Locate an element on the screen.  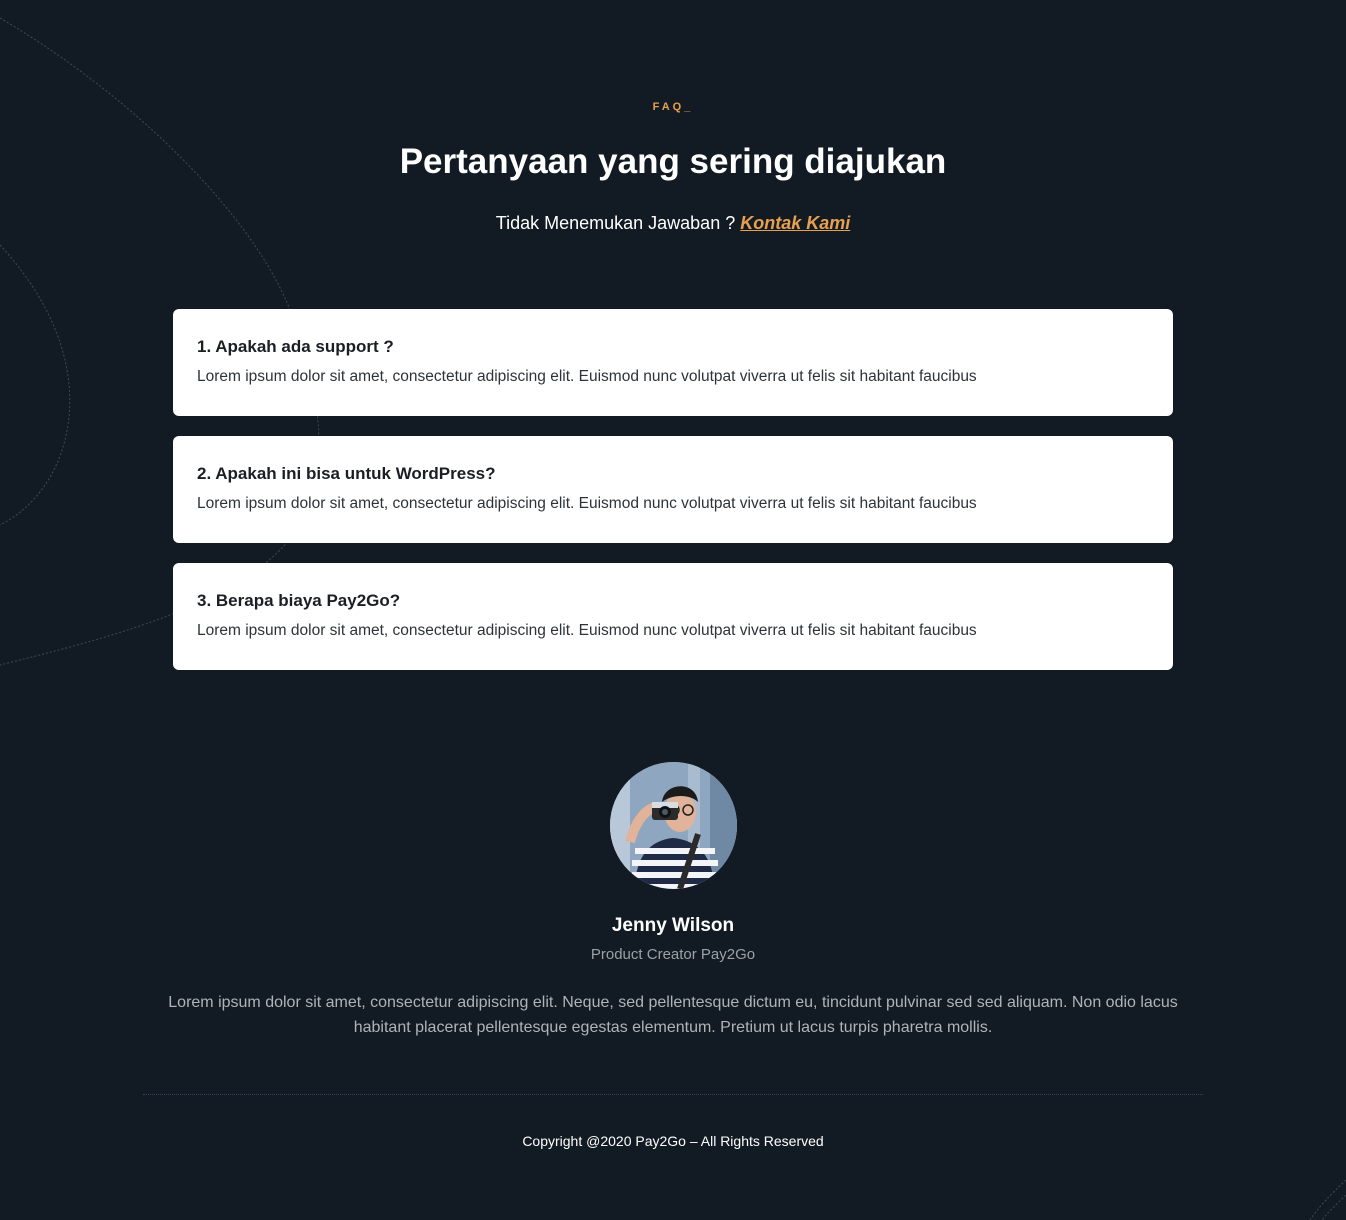
footer-divider is located at coordinates (673, 1094).